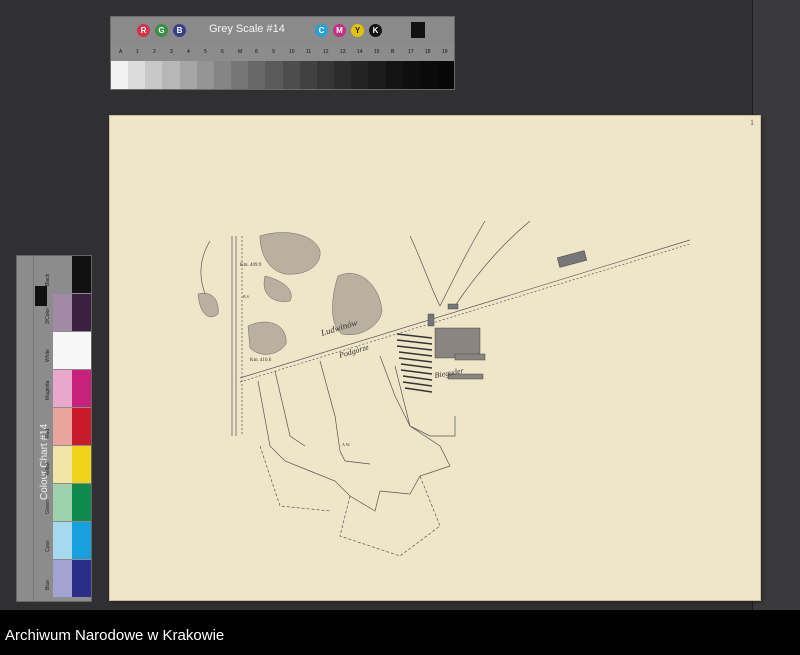 This screenshot has width=800, height=655. Describe the element at coordinates (377, 52) in the screenshot. I see `scale-tick: 15` at that location.